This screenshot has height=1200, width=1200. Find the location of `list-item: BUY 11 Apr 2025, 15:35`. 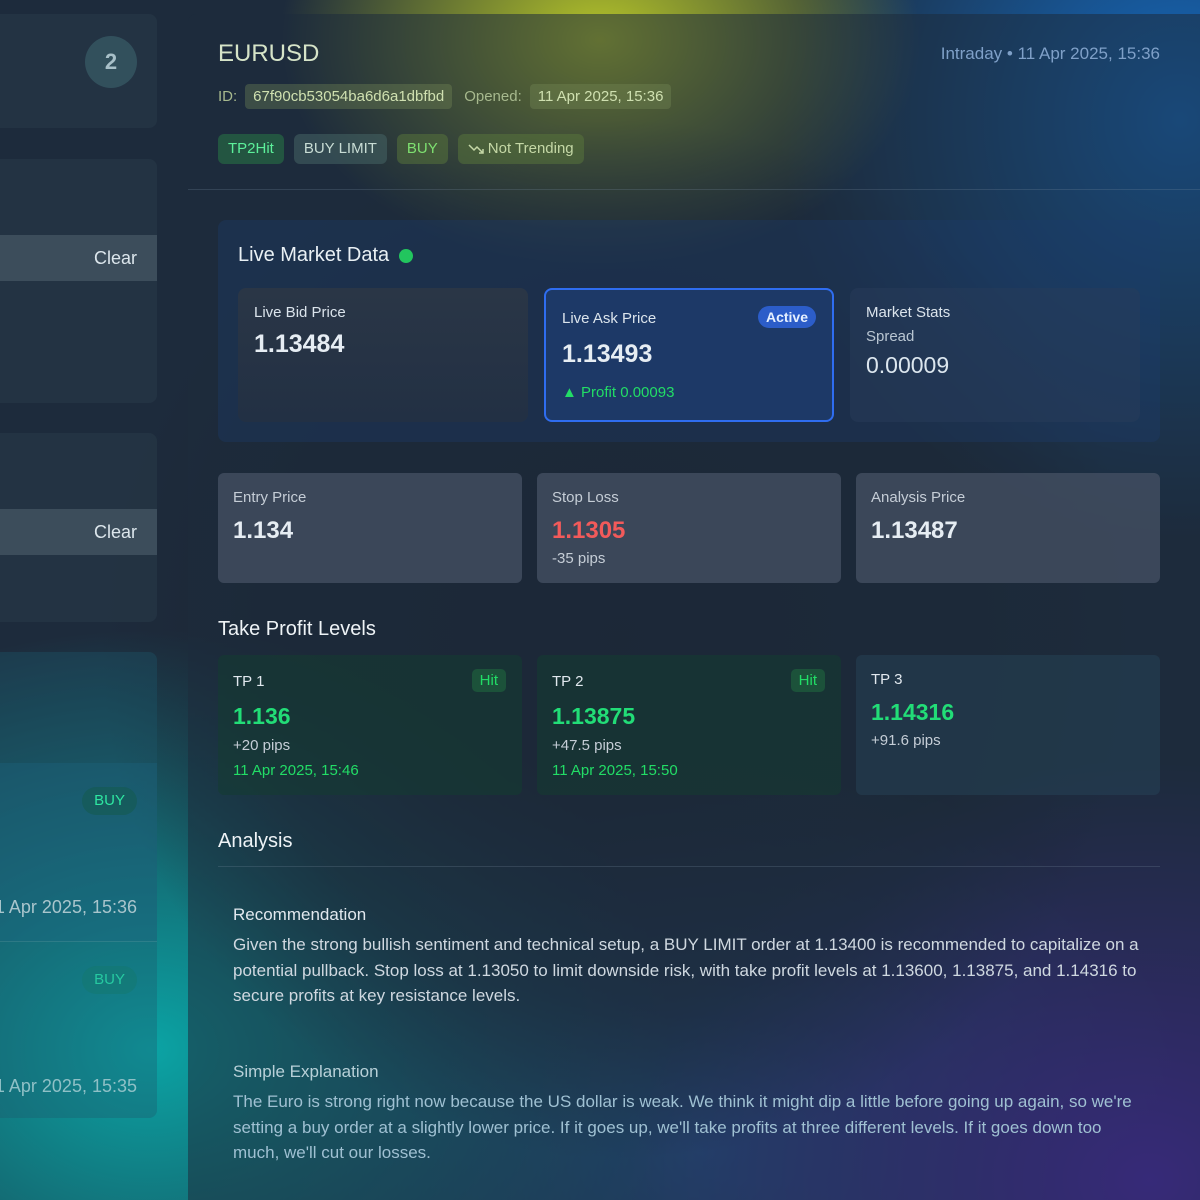

list-item: BUY 11 Apr 2025, 15:35 is located at coordinates (78, 1029).